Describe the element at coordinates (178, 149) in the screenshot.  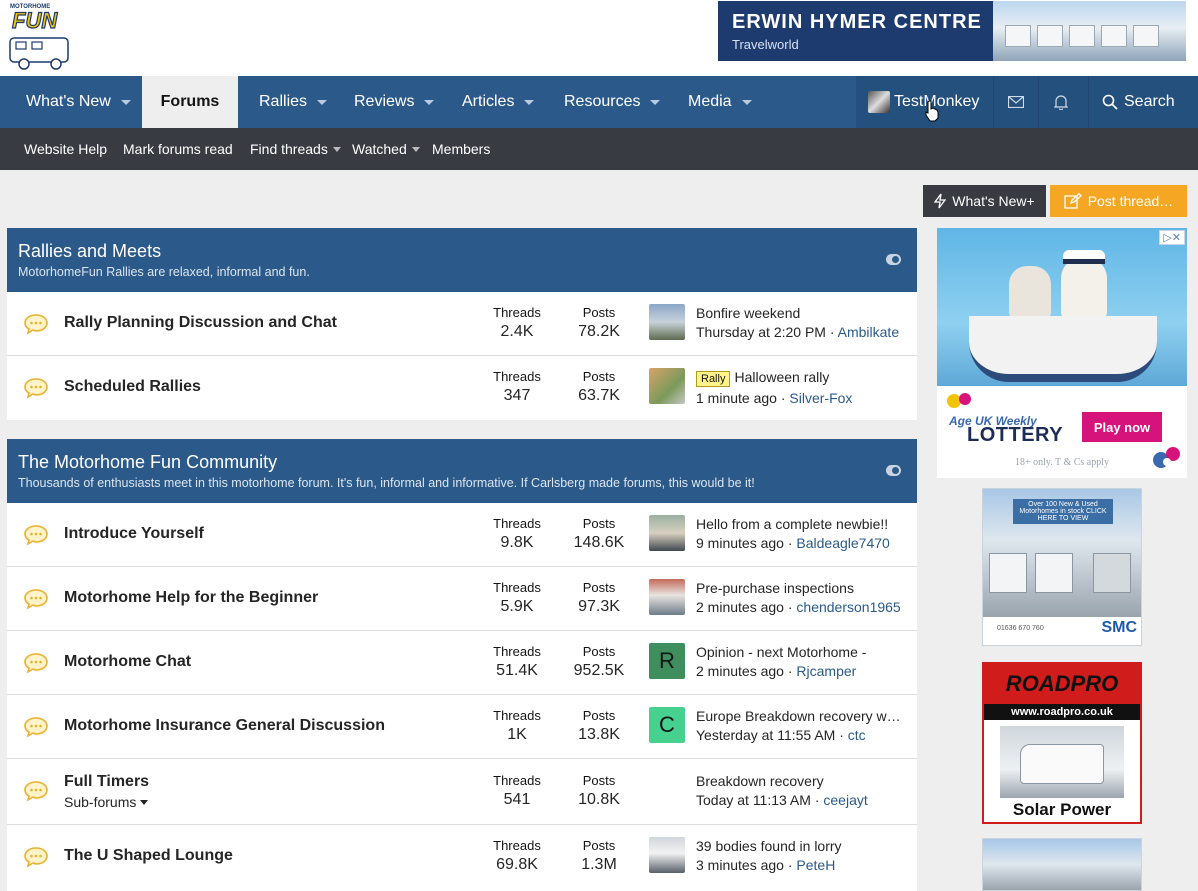
I see `subnav-mark-forums-read: Mark forums read` at that location.